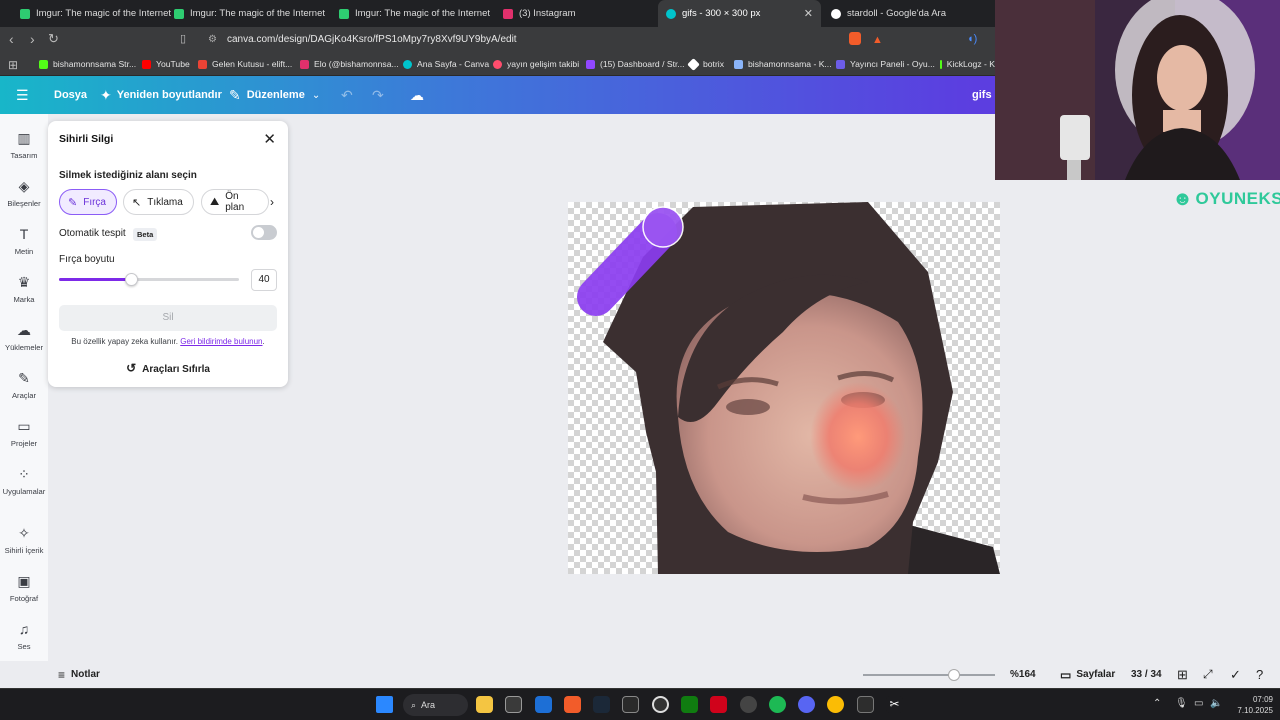 Image resolution: width=1280 pixels, height=720 pixels. What do you see at coordinates (877, 40) in the screenshot?
I see `brave-rewards-icon: ▲` at bounding box center [877, 40].